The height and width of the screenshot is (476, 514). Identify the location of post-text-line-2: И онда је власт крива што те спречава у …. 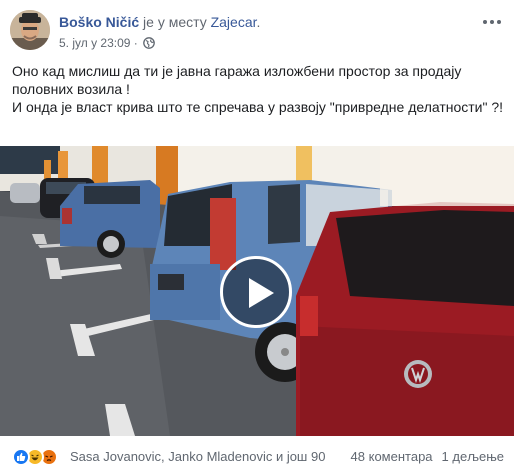
(258, 107).